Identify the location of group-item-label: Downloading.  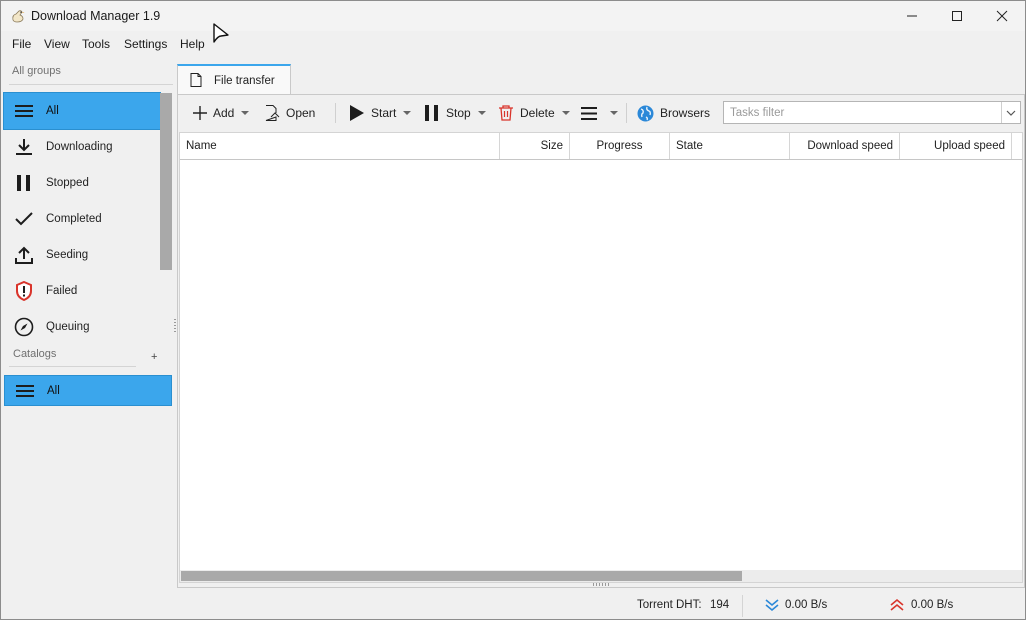
(79, 147).